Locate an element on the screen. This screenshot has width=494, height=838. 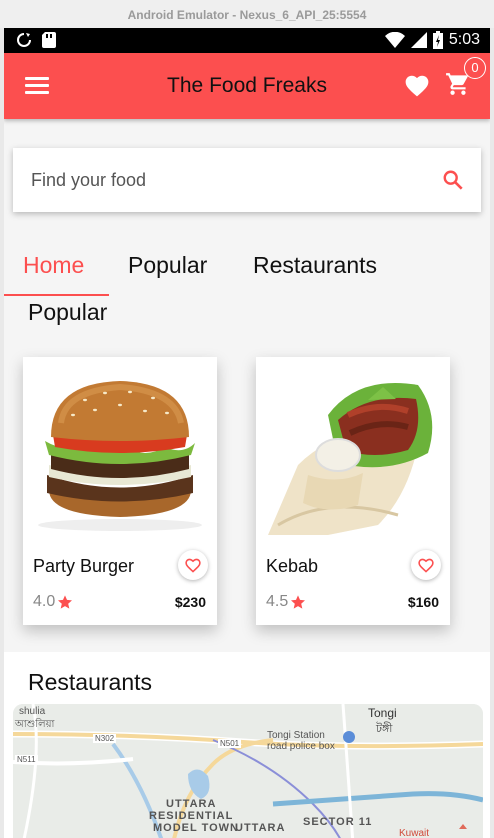
battery-icon is located at coordinates (437, 40).